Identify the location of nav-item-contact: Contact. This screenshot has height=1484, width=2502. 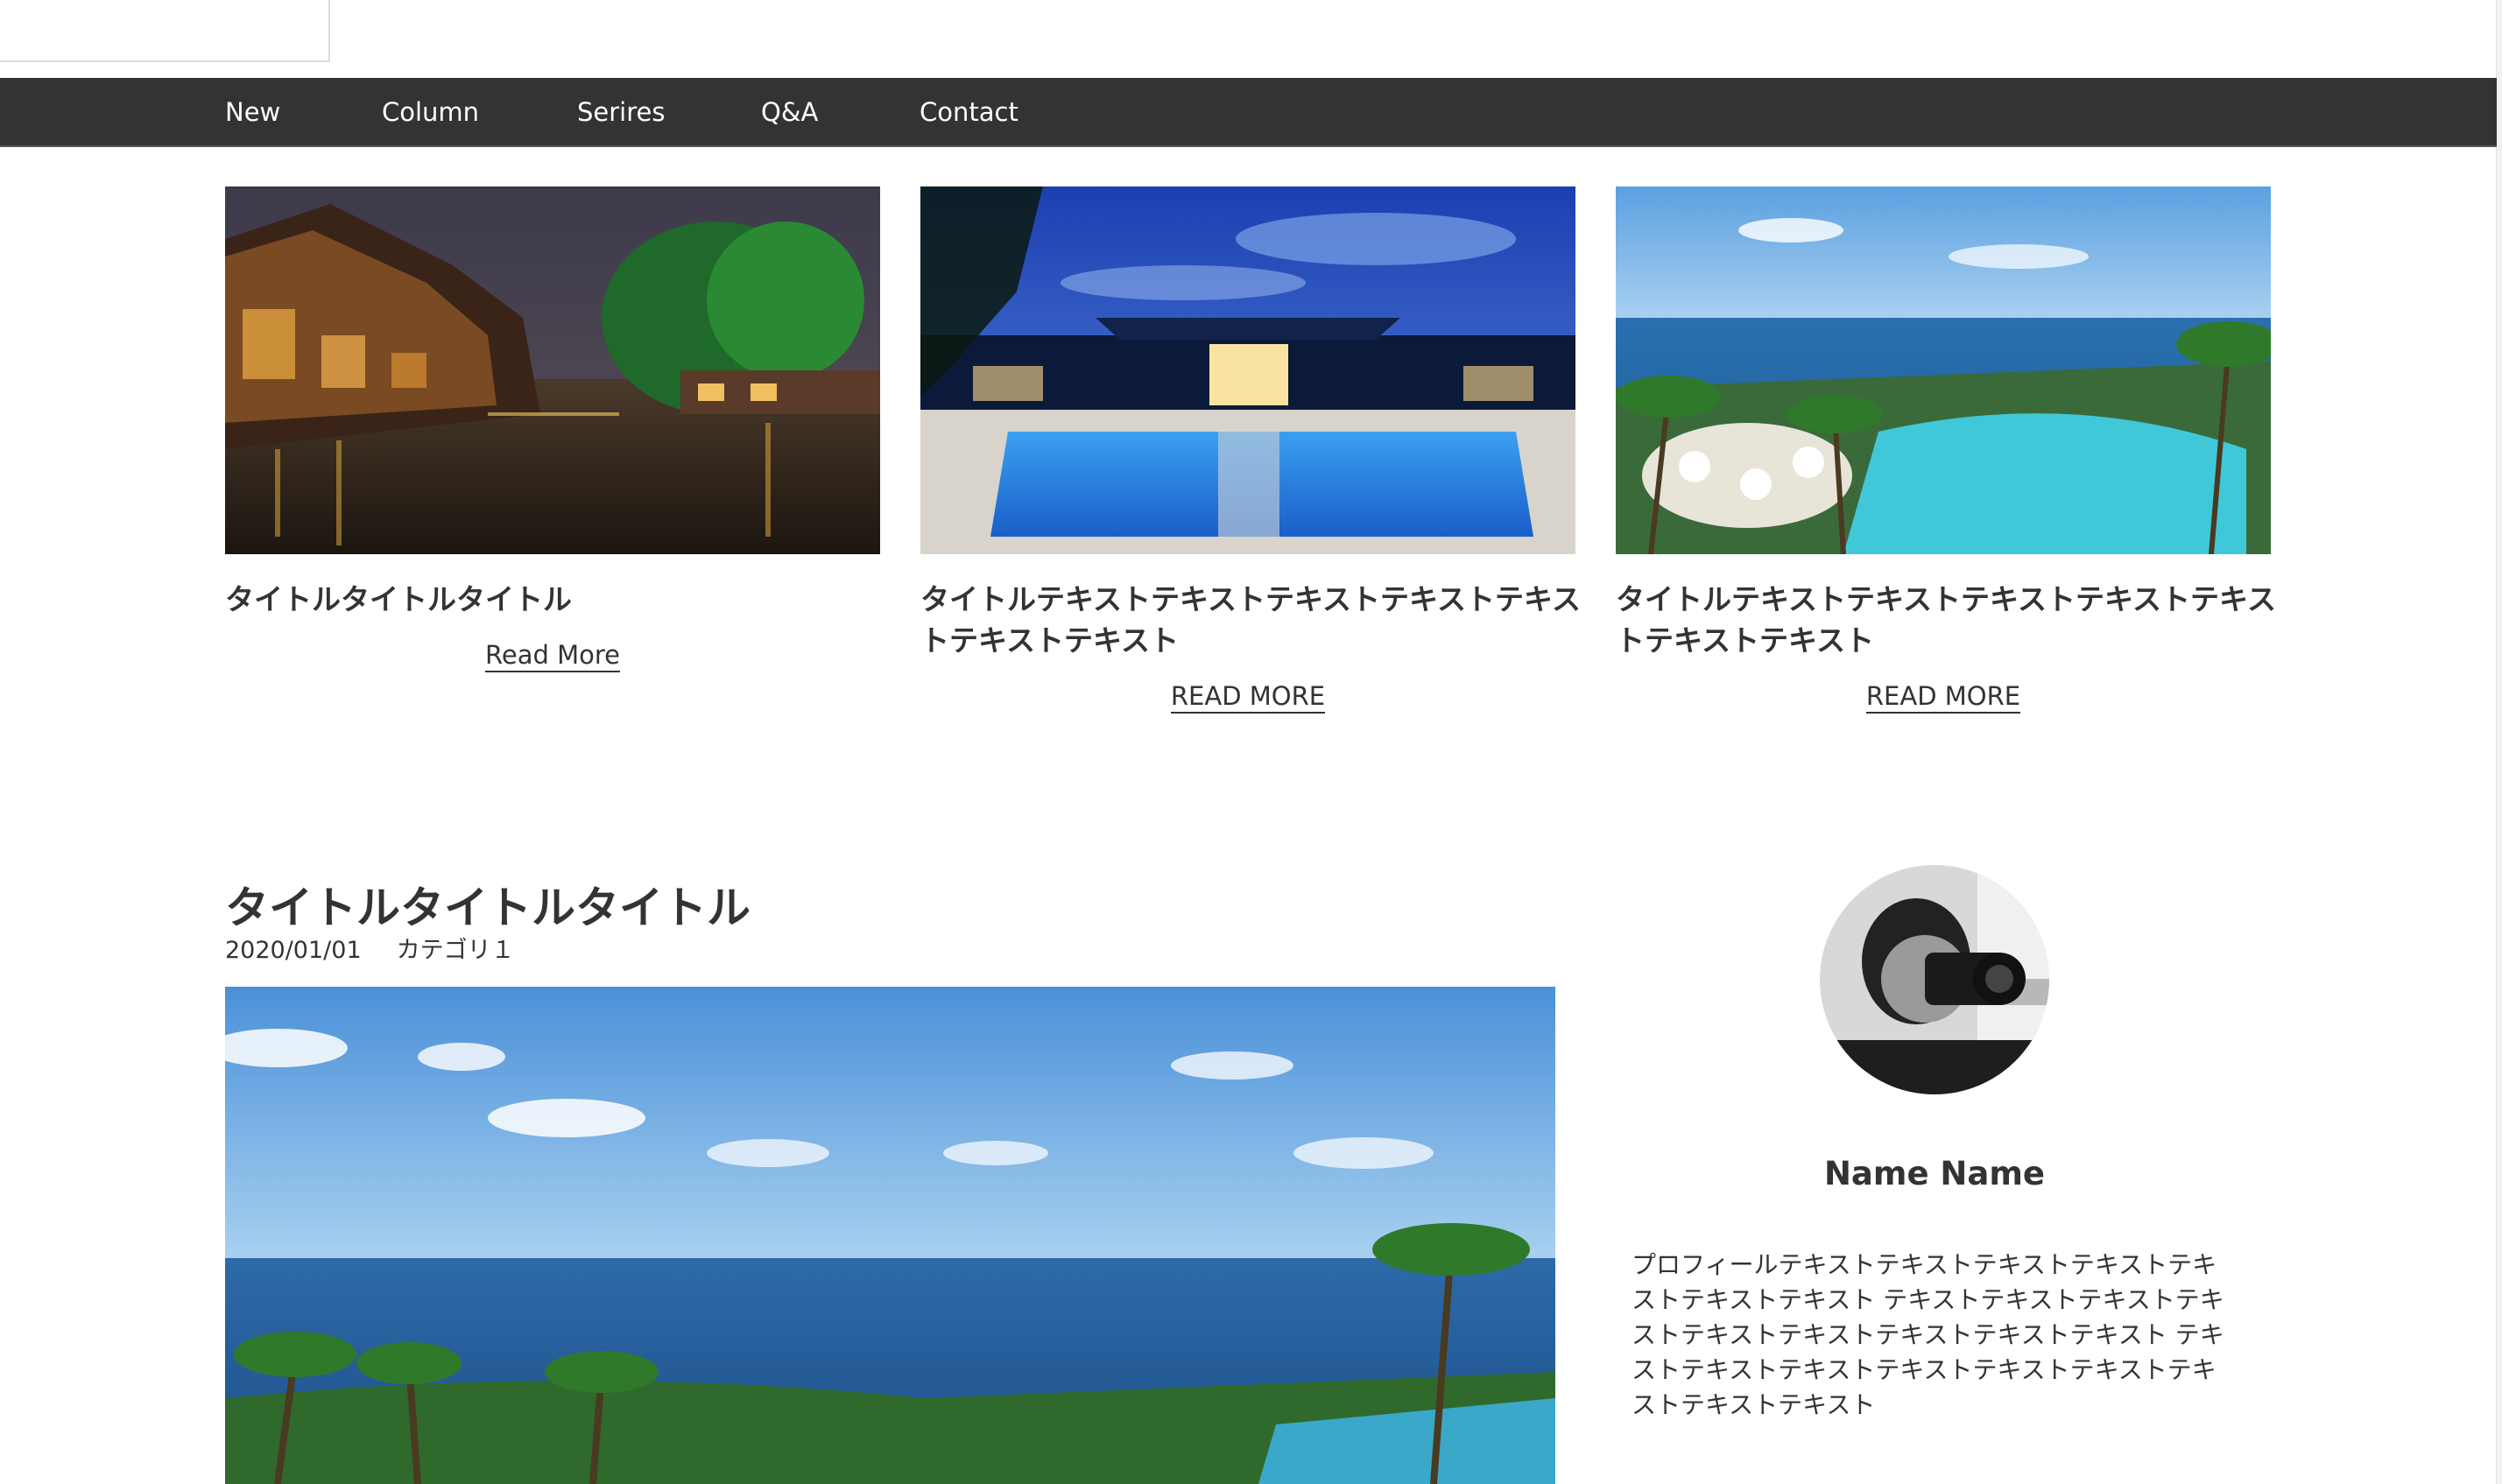
(969, 112).